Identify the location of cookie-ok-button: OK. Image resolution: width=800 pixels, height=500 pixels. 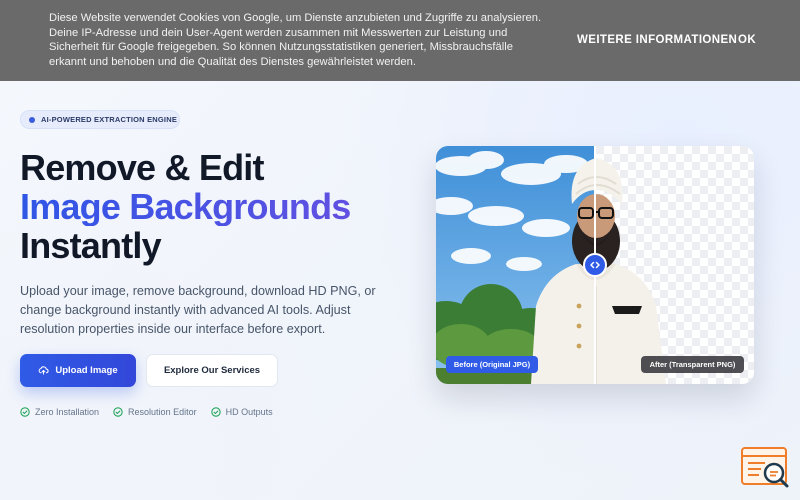
(747, 40).